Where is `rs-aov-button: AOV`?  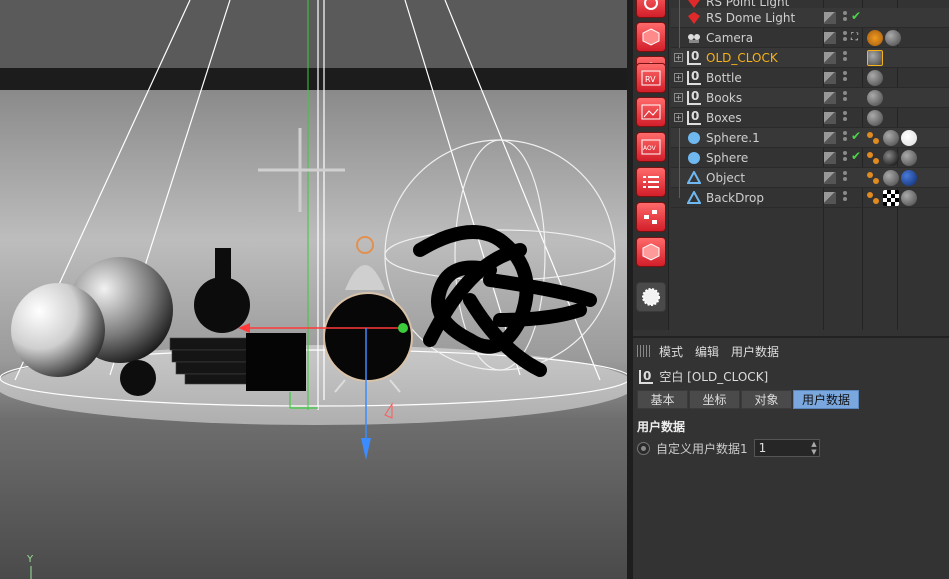
rs-aov-button: AOV is located at coordinates (651, 147).